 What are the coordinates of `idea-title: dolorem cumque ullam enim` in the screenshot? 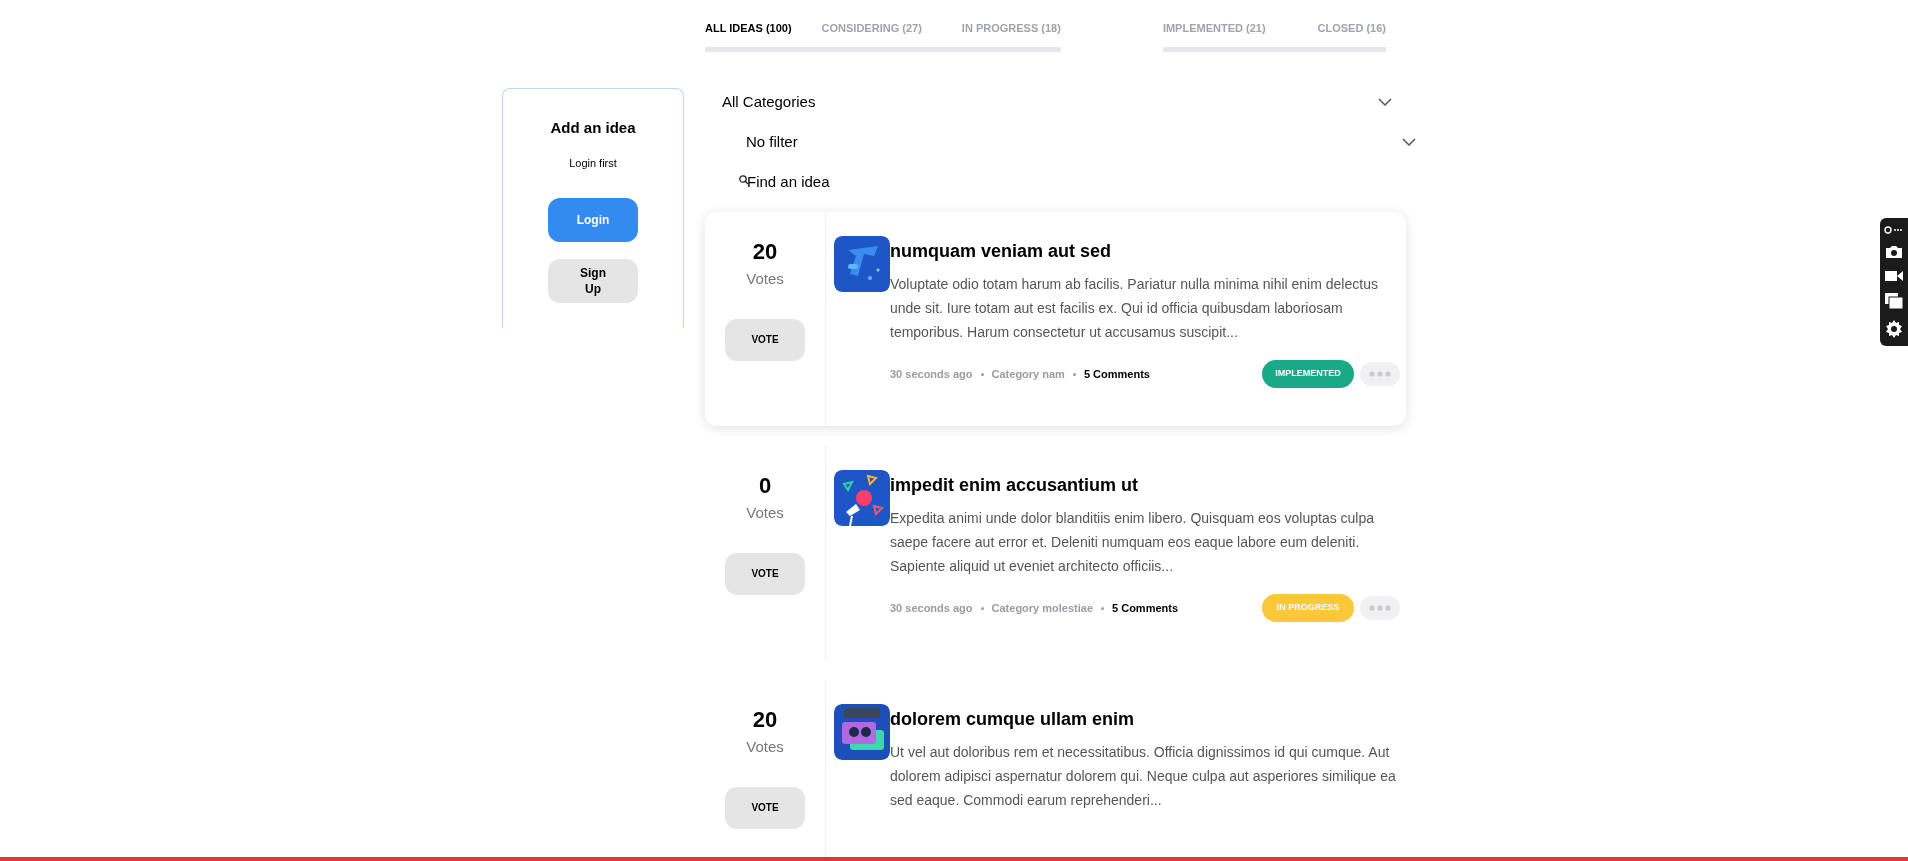 It's located at (1013, 719).